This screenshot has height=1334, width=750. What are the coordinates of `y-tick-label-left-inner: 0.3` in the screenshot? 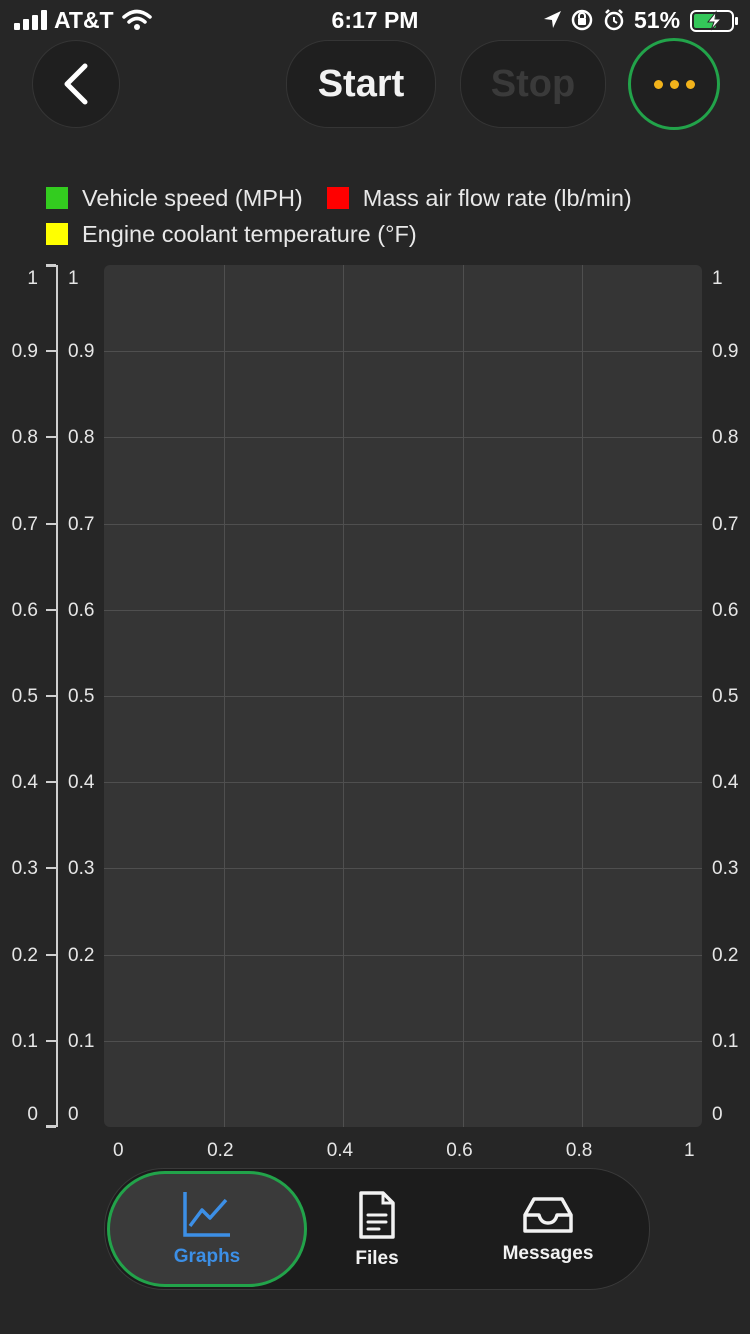 It's located at (81, 869).